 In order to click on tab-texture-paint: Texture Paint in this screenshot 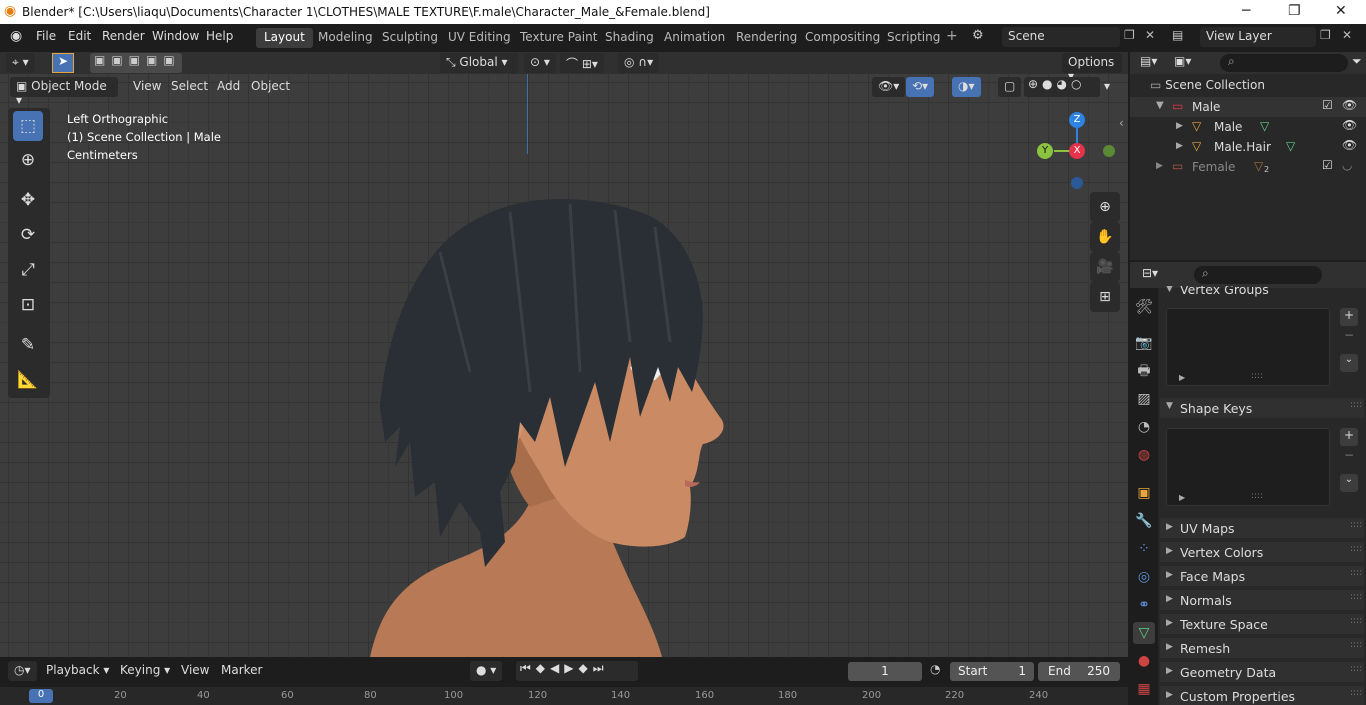, I will do `click(558, 38)`.